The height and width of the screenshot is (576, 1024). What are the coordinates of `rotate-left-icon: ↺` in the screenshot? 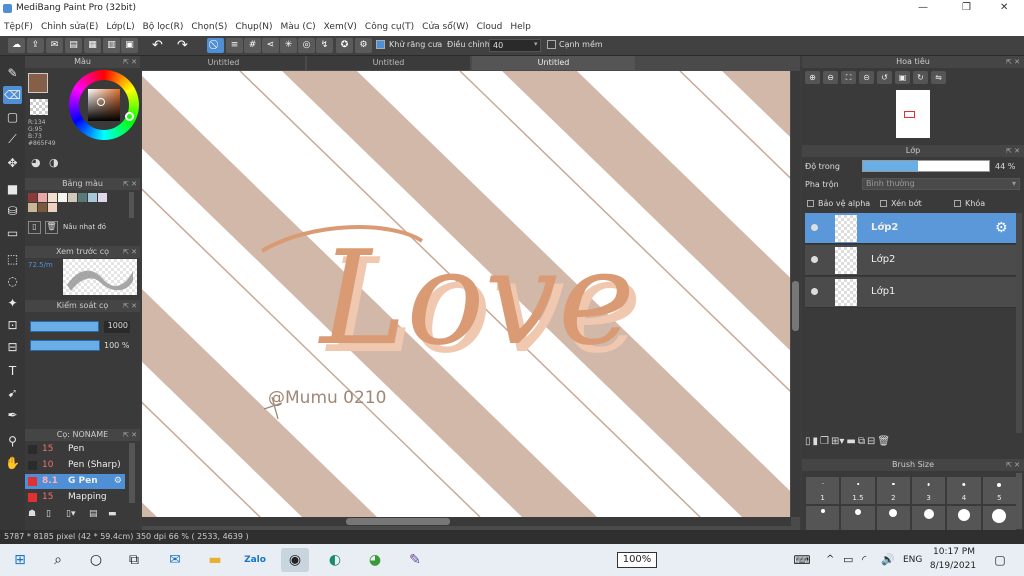 It's located at (884, 77).